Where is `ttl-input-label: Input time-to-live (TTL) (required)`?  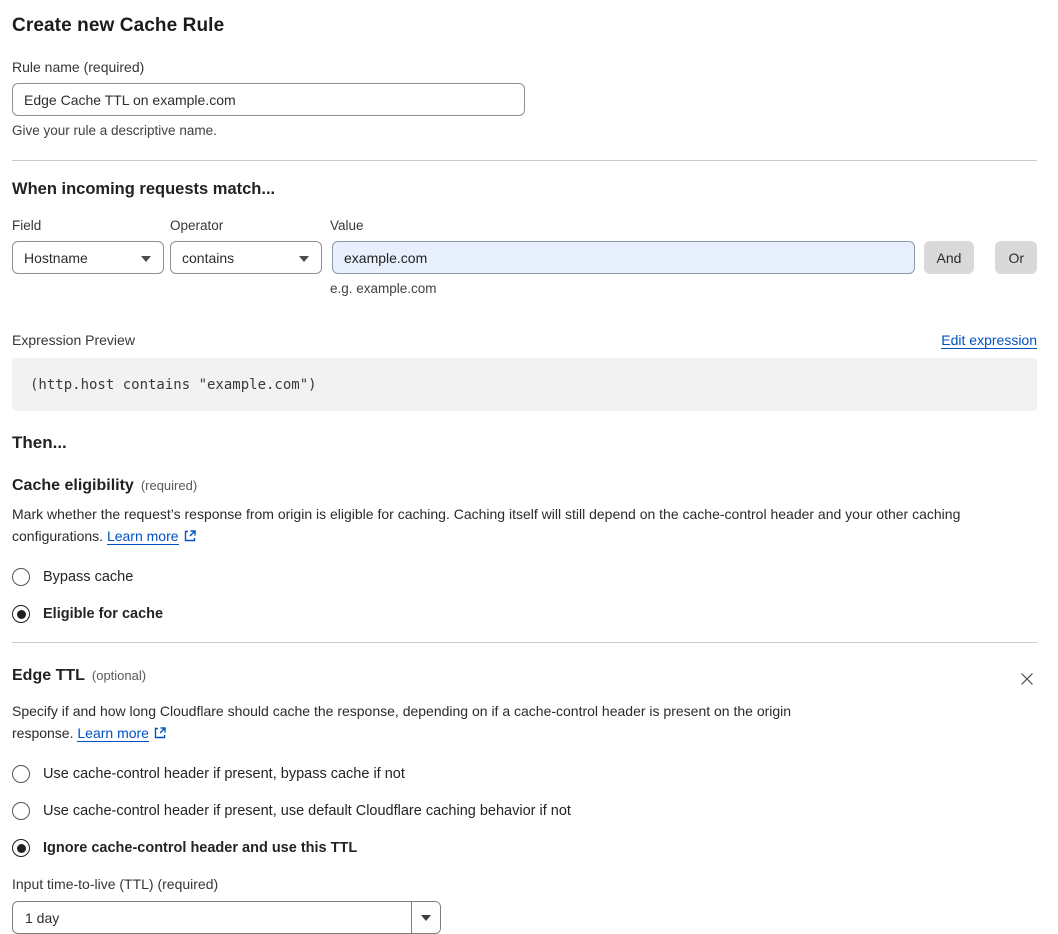 ttl-input-label: Input time-to-live (TTL) (required) is located at coordinates (115, 884).